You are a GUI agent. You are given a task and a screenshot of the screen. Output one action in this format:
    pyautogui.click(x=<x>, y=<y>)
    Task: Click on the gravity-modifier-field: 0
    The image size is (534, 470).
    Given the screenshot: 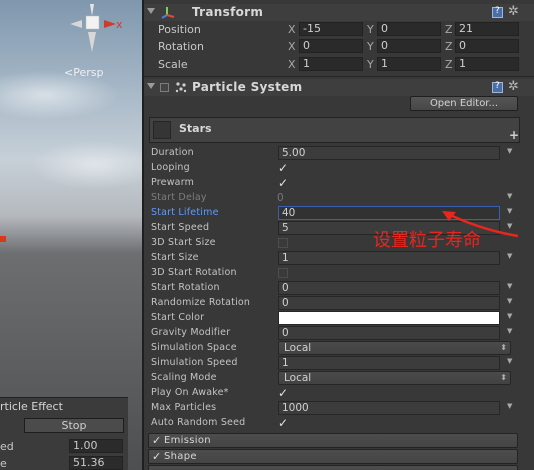 What is the action you would take?
    pyautogui.click(x=389, y=333)
    